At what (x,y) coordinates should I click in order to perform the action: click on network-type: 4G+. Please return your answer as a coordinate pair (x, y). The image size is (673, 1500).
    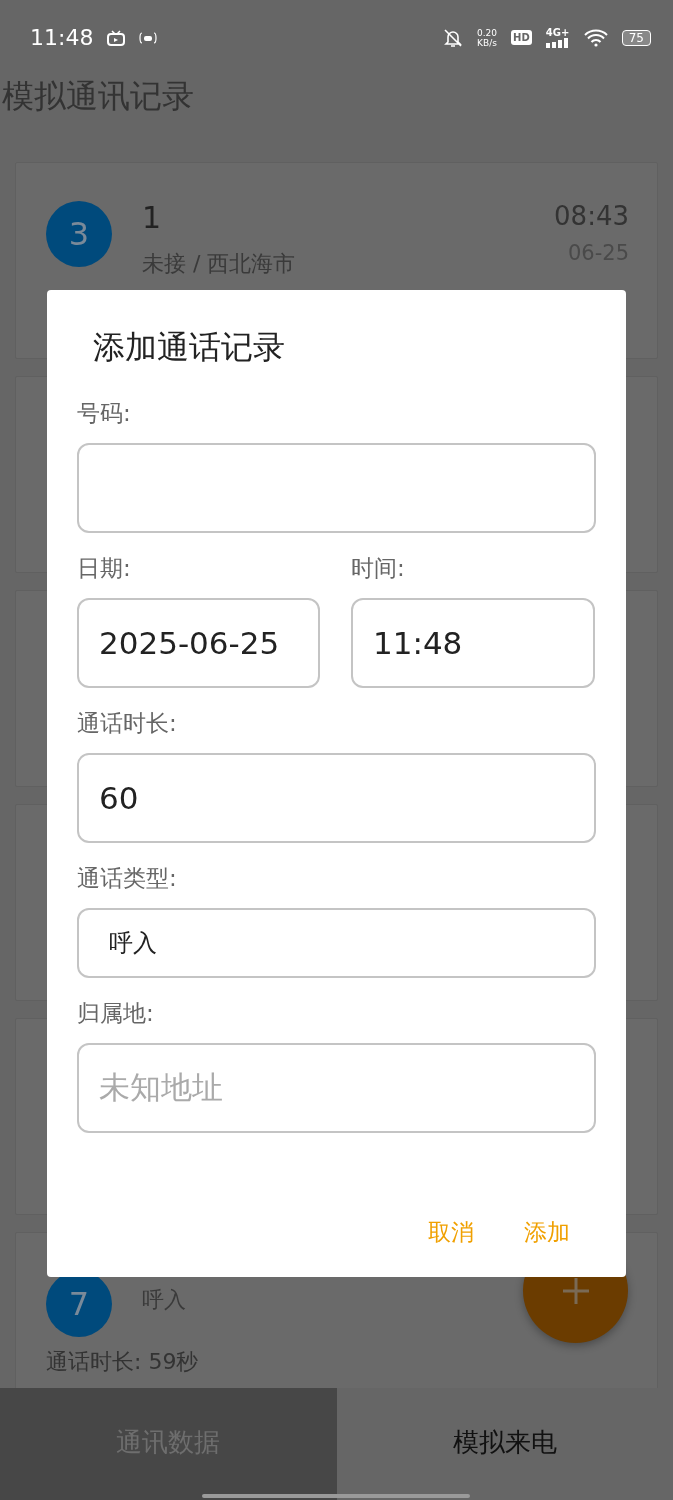
    Looking at the image, I should click on (557, 32).